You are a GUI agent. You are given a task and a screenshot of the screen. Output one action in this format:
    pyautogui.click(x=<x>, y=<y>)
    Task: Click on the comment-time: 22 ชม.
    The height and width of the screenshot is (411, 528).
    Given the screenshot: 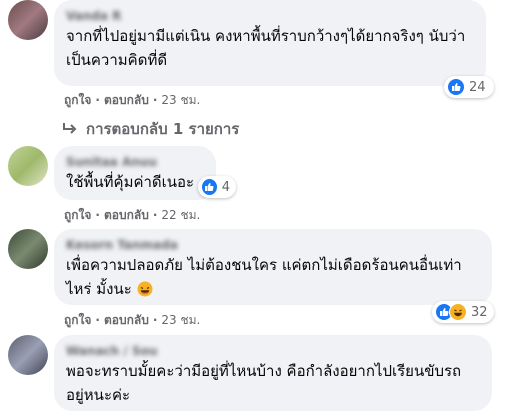 What is the action you would take?
    pyautogui.click(x=180, y=215)
    